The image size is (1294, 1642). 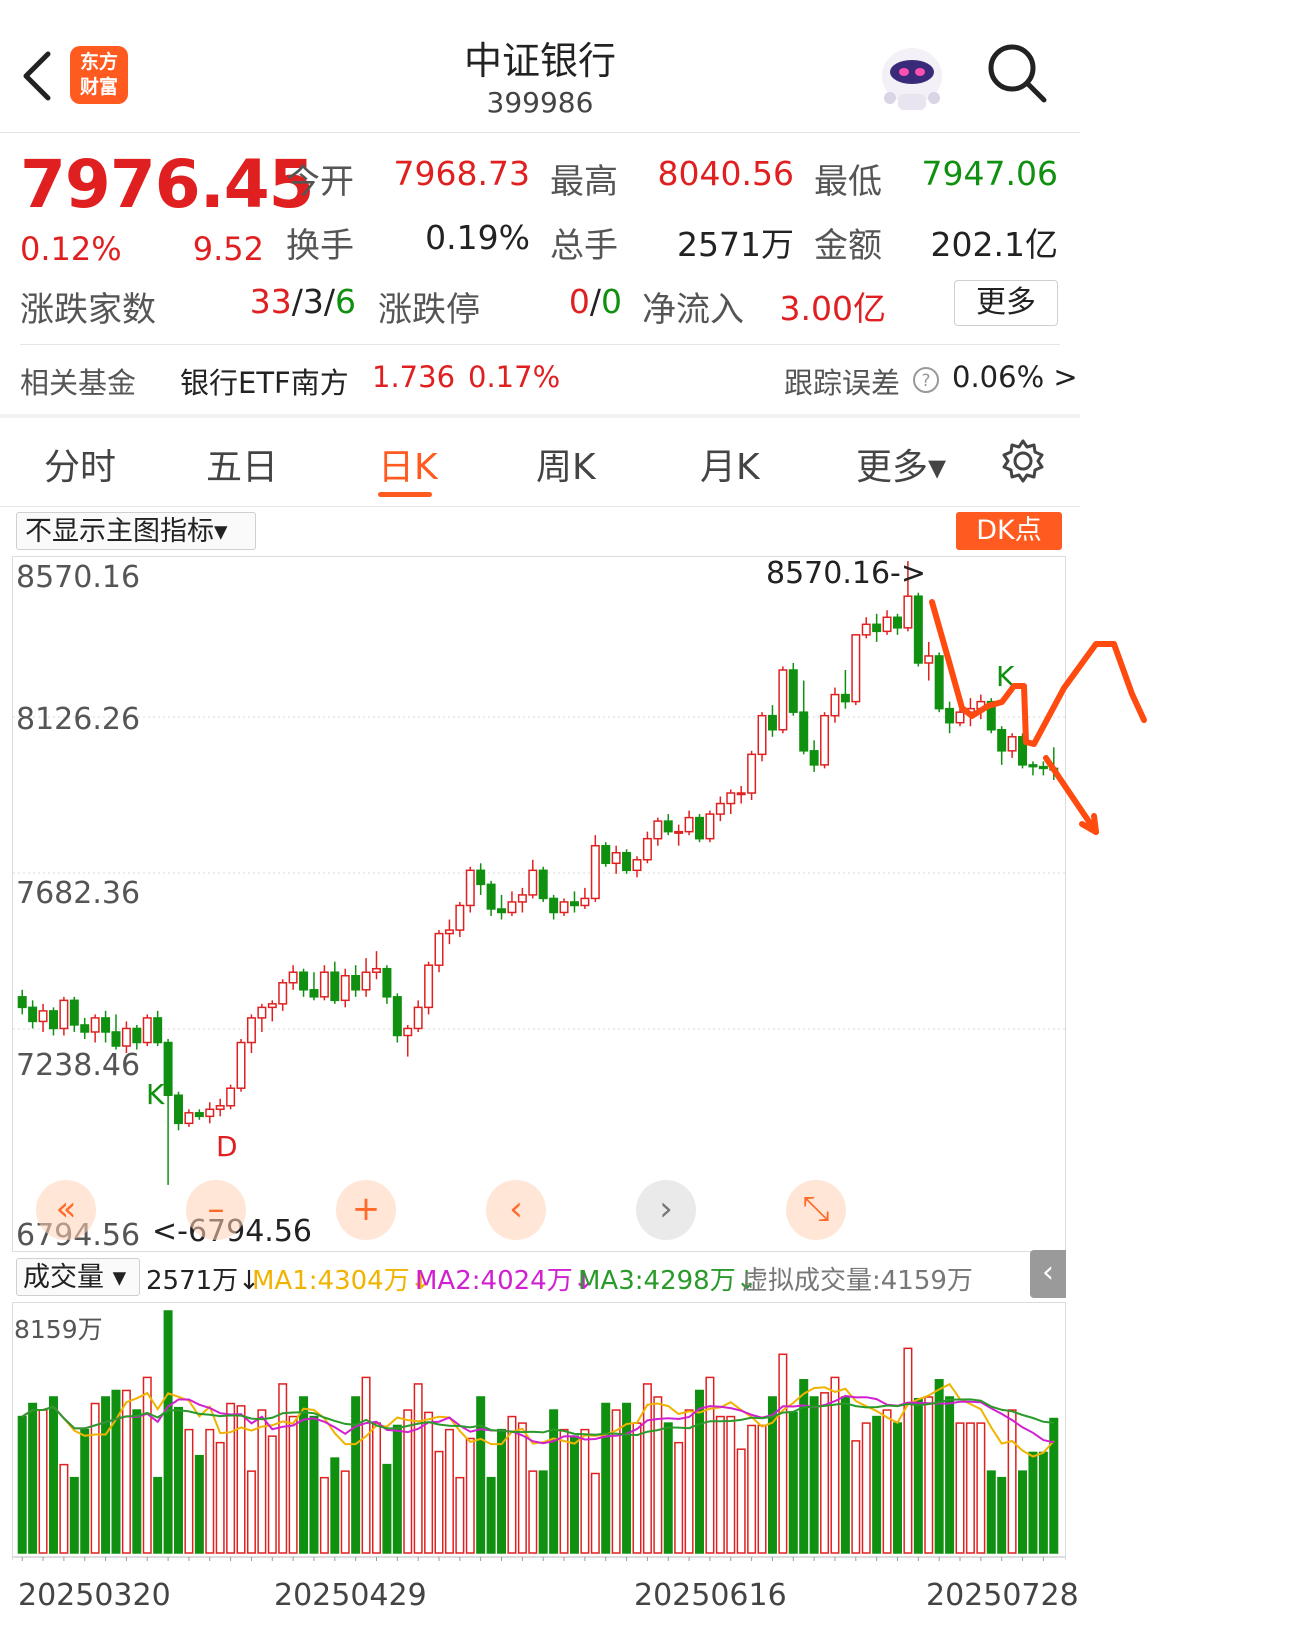 I want to click on tab-five-day: 五日, so click(x=242, y=464).